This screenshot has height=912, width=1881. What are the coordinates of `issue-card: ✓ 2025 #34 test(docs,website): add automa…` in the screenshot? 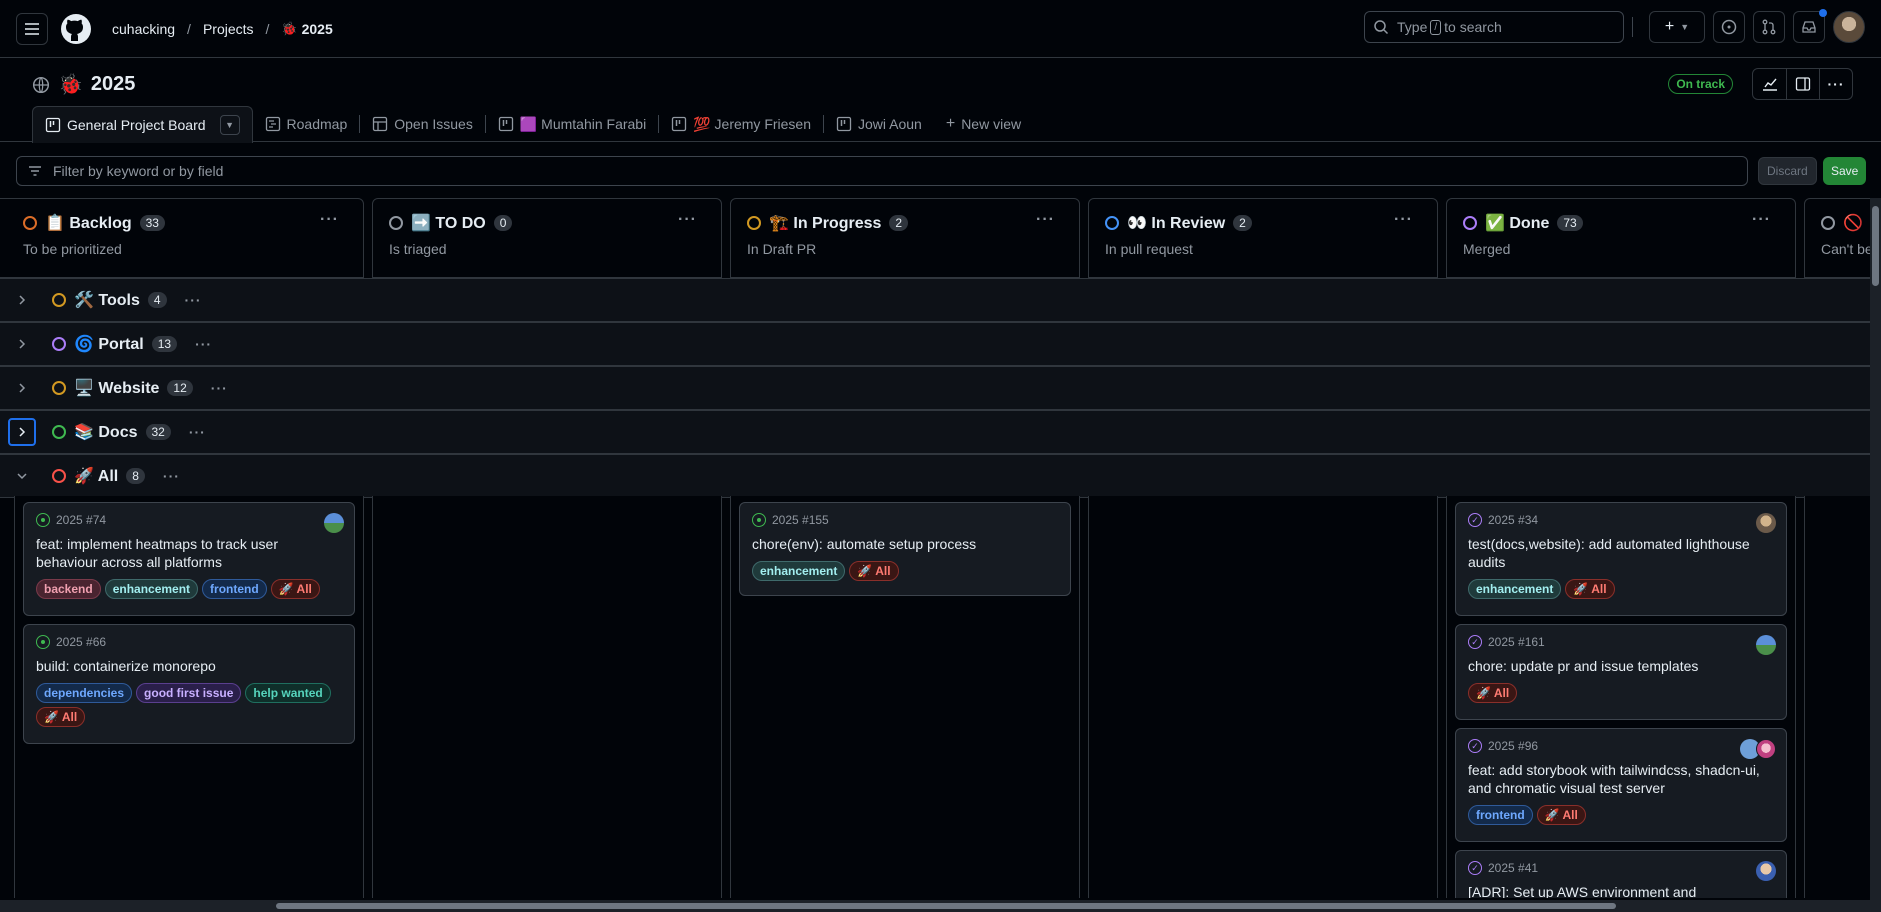 It's located at (1621, 559).